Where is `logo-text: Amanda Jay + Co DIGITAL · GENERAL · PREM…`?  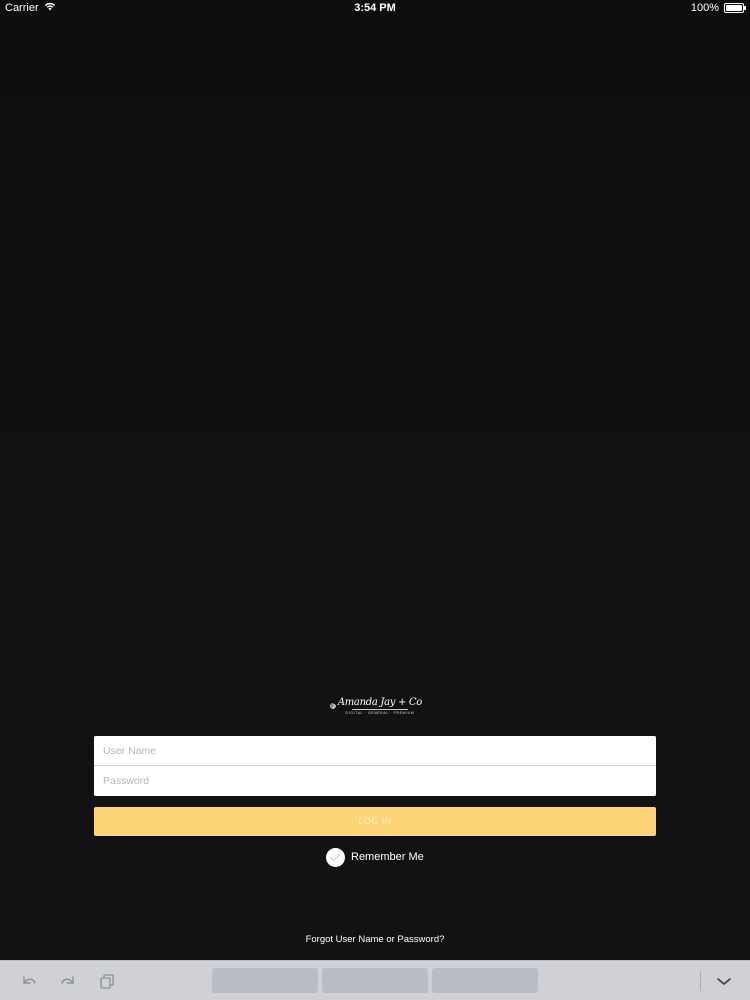 logo-text: Amanda Jay + Co DIGITAL · GENERAL · PREM… is located at coordinates (380, 706).